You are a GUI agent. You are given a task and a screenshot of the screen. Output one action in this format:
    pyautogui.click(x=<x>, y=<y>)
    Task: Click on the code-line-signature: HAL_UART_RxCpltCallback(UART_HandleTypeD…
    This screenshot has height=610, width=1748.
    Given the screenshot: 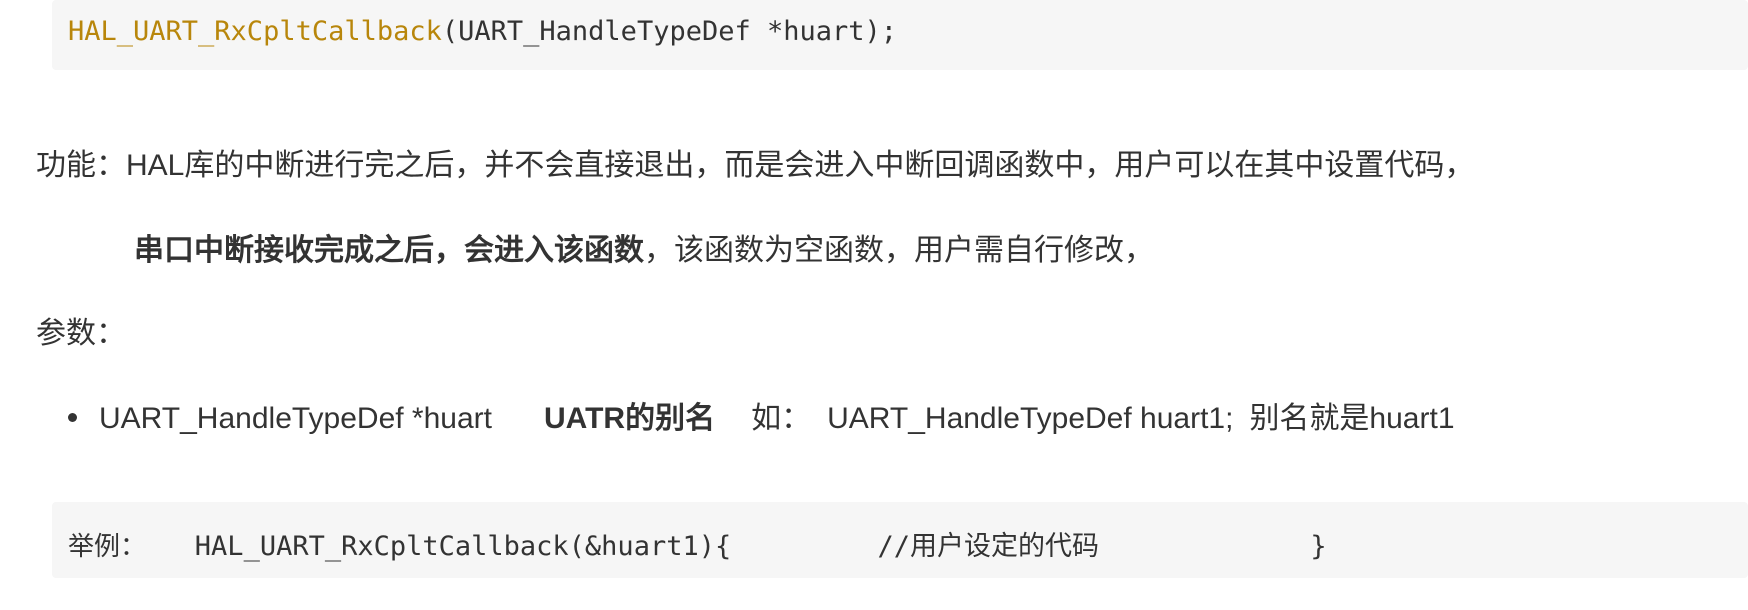 What is the action you would take?
    pyautogui.click(x=482, y=31)
    